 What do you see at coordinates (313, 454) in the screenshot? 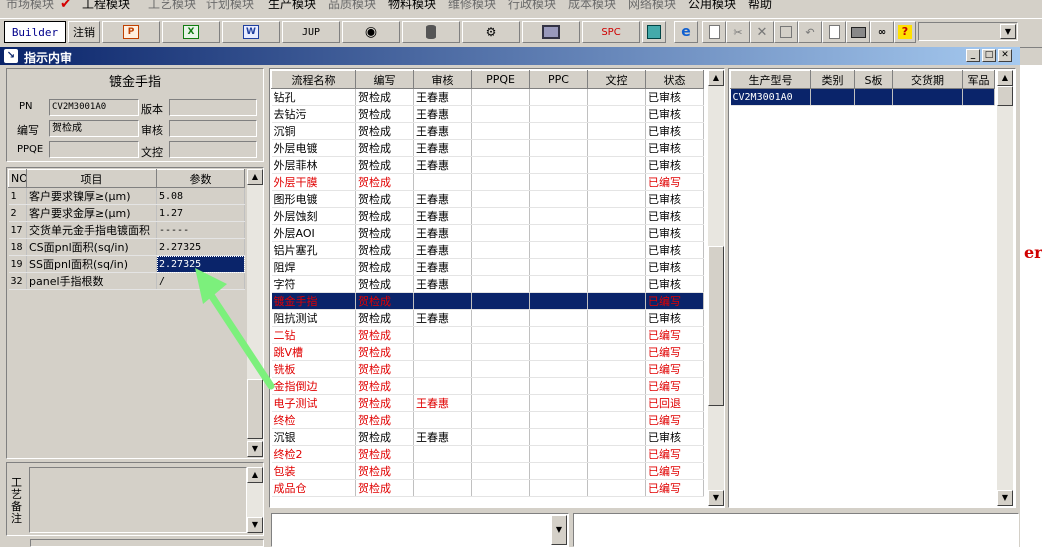
I see `flow-name-cell: 终检2` at bounding box center [313, 454].